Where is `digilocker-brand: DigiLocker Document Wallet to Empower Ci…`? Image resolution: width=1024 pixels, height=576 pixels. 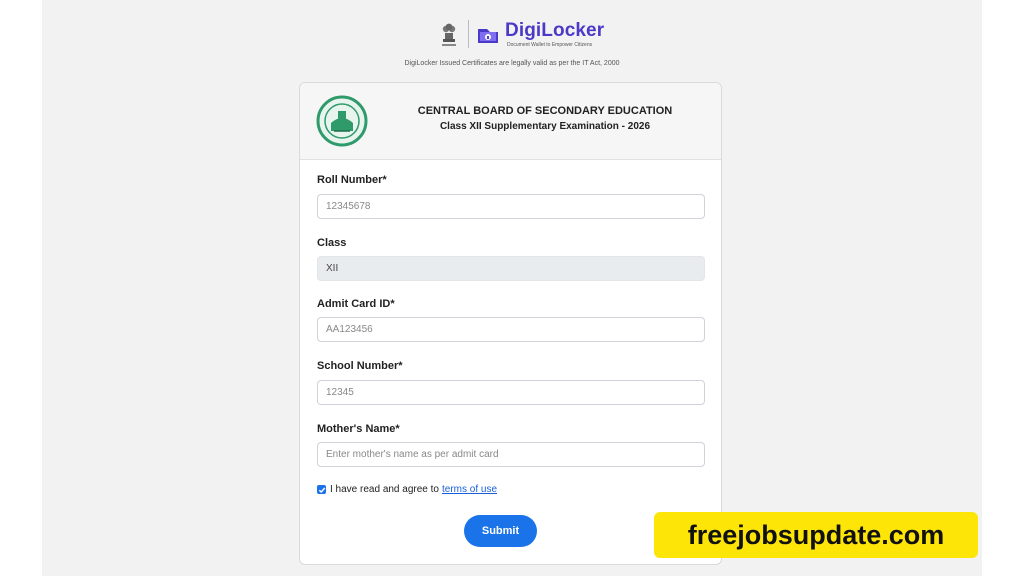
digilocker-brand: DigiLocker Document Wallet to Empower Ci… is located at coordinates (521, 34).